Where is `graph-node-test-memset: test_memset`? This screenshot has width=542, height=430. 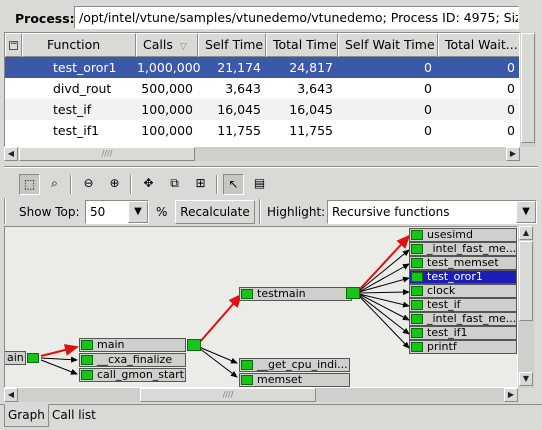 graph-node-test-memset: test_memset is located at coordinates (463, 263).